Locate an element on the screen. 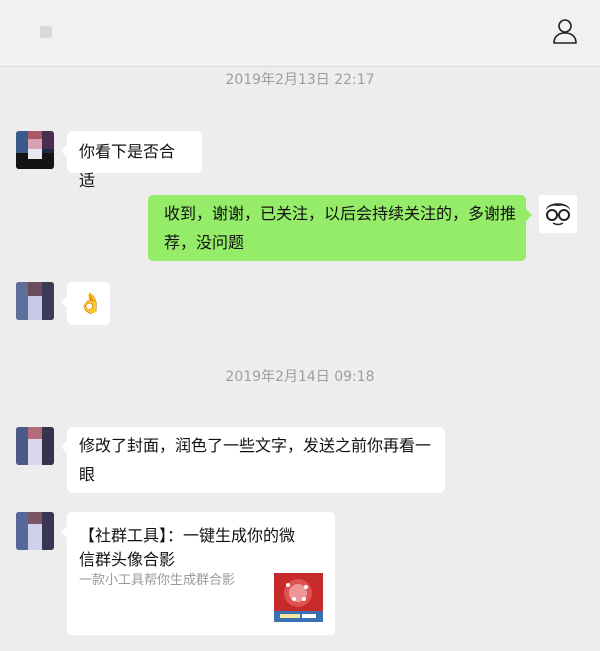 The height and width of the screenshot is (651, 600). link-card-title-line: 【社群工具】：一键生成你的微 is located at coordinates (187, 535).